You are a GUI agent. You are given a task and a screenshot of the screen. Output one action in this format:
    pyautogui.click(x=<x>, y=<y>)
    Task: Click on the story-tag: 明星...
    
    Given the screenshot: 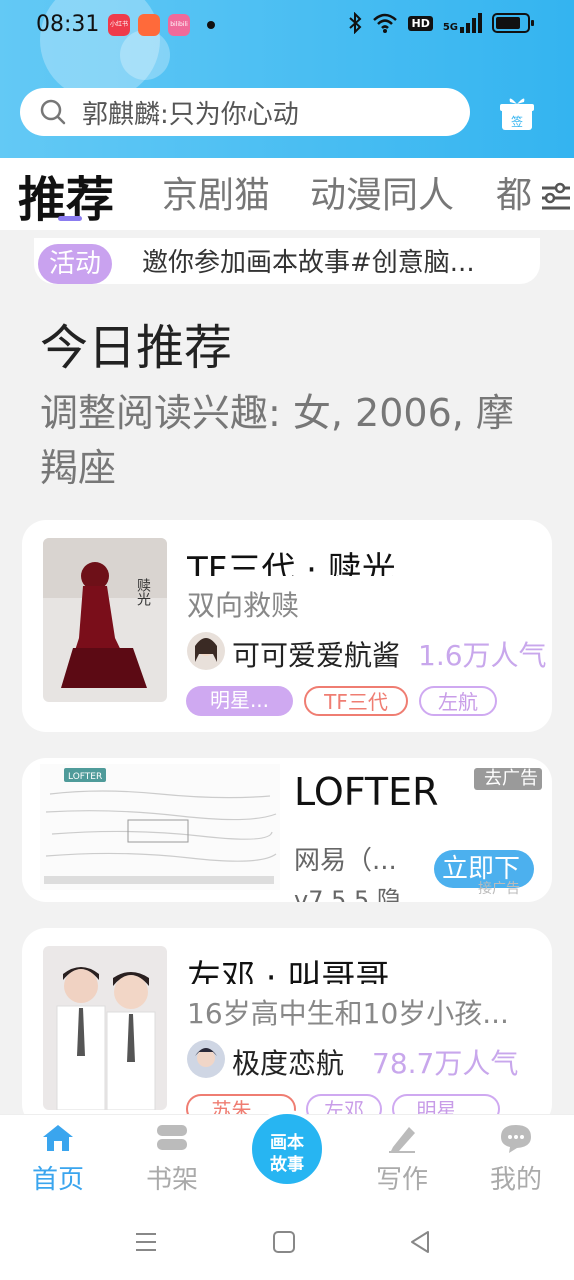 What is the action you would take?
    pyautogui.click(x=239, y=701)
    